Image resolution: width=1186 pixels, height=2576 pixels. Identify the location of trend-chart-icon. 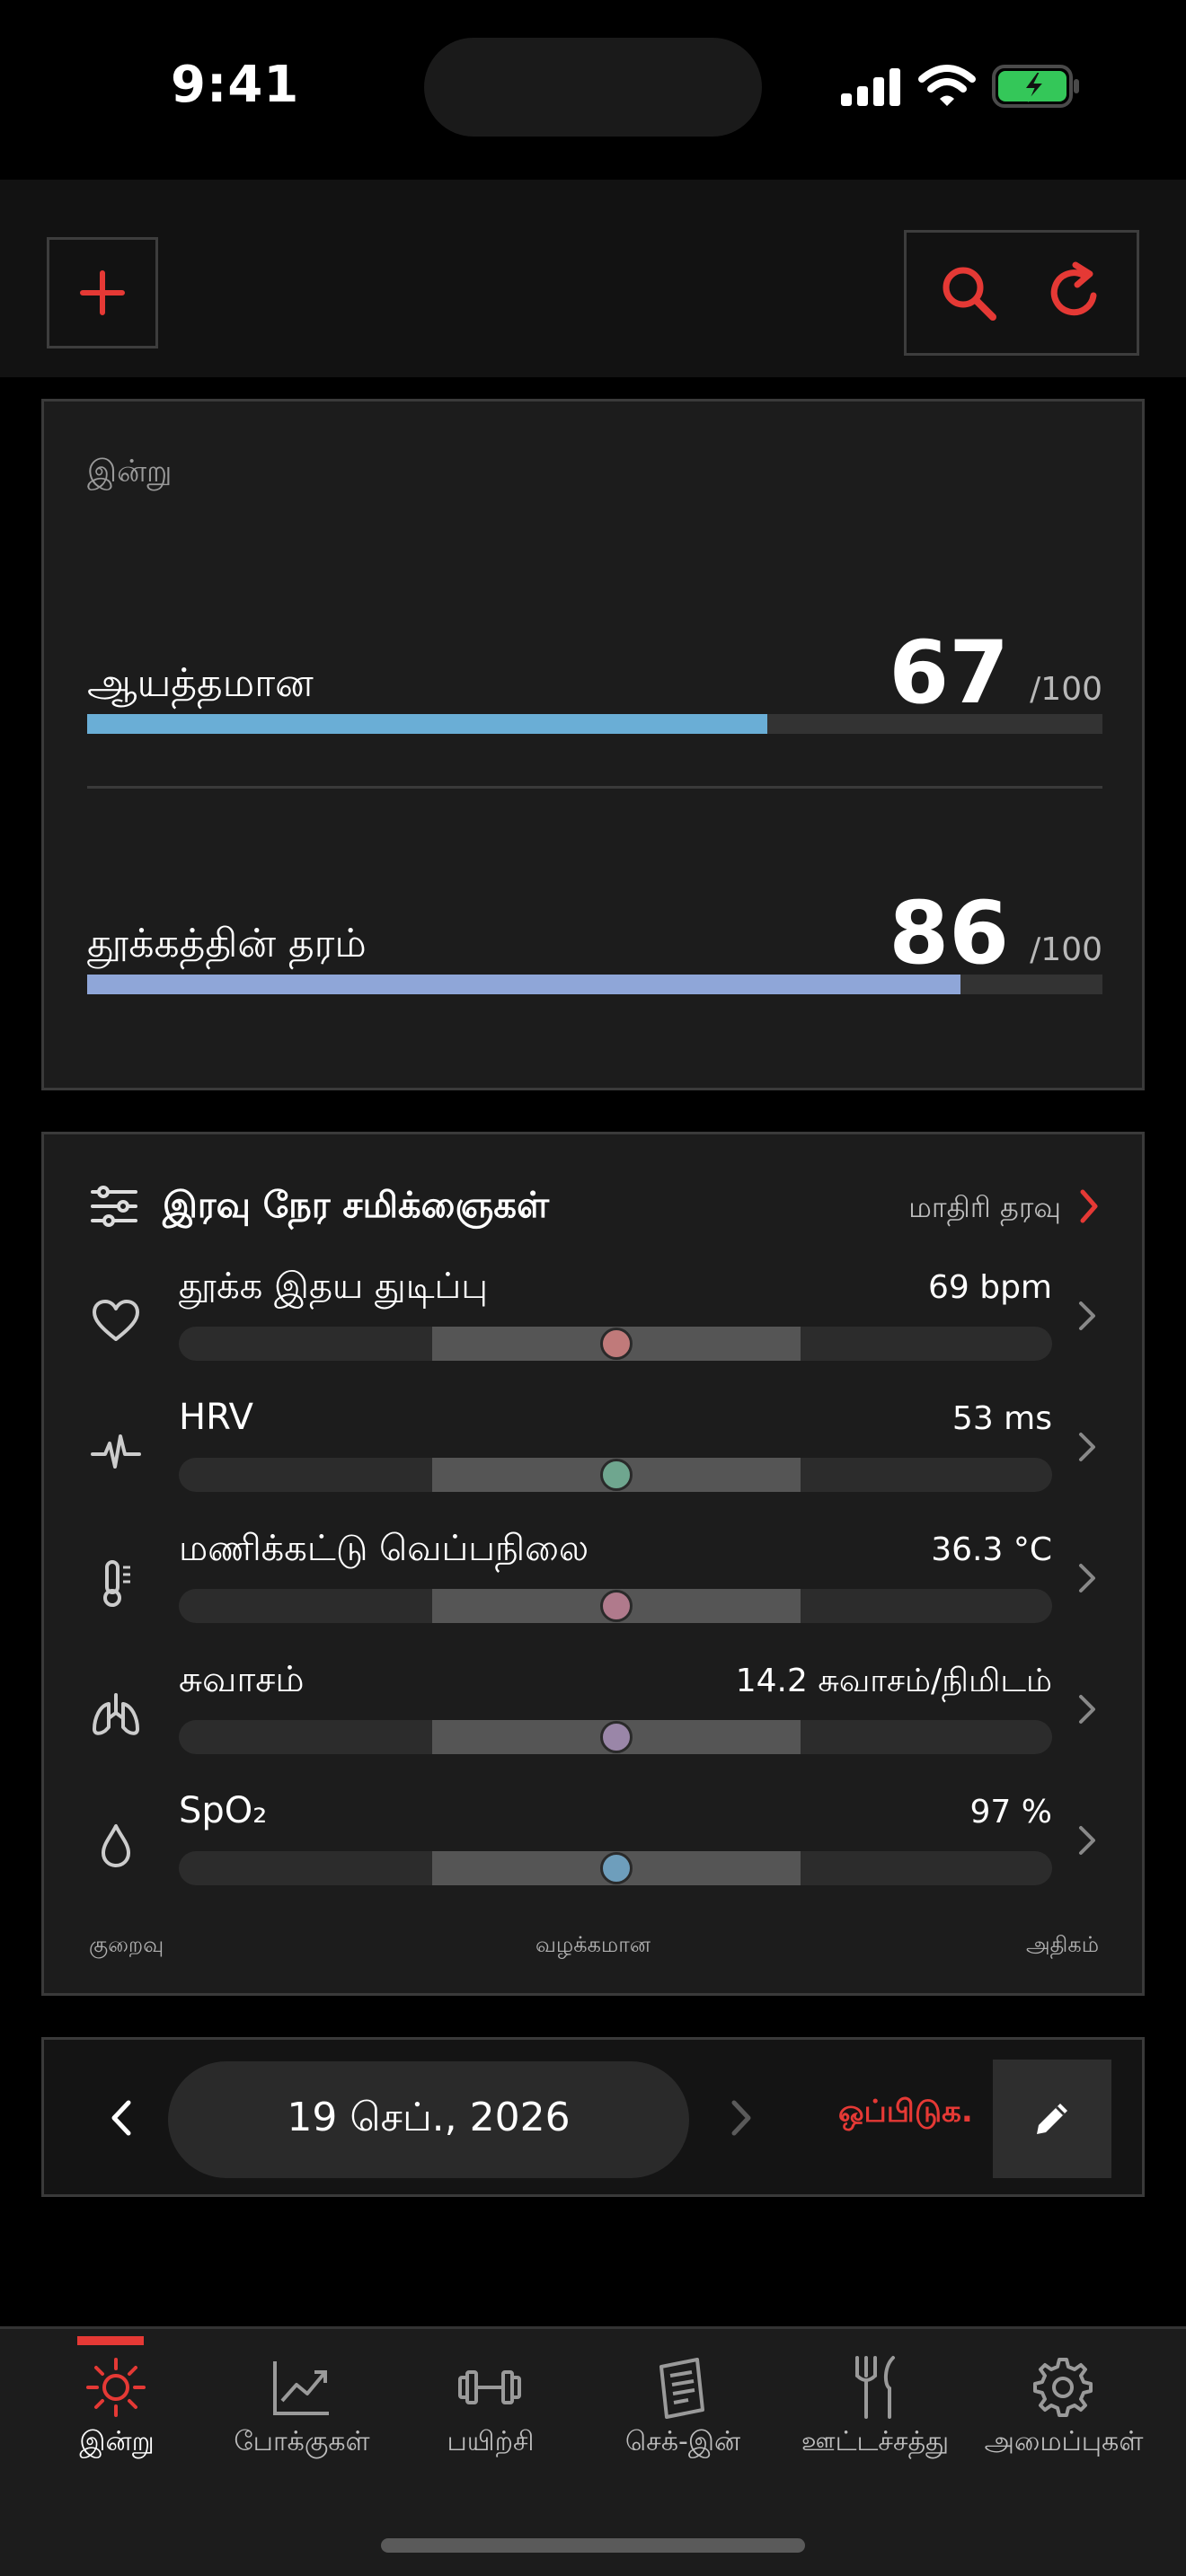
(301, 2388).